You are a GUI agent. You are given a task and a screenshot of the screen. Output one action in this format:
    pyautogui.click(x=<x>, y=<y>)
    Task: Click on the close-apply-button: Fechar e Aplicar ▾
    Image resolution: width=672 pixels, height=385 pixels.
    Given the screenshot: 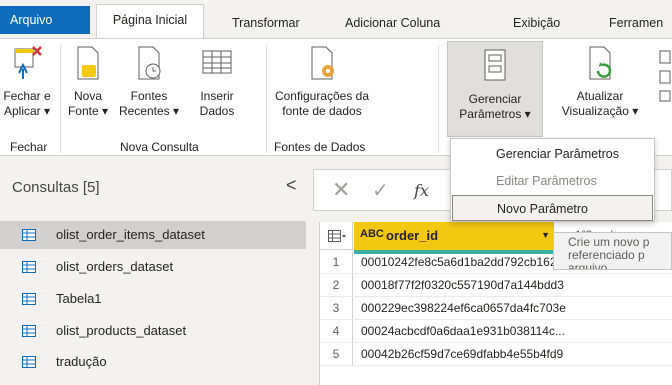 What is the action you would take?
    pyautogui.click(x=27, y=89)
    